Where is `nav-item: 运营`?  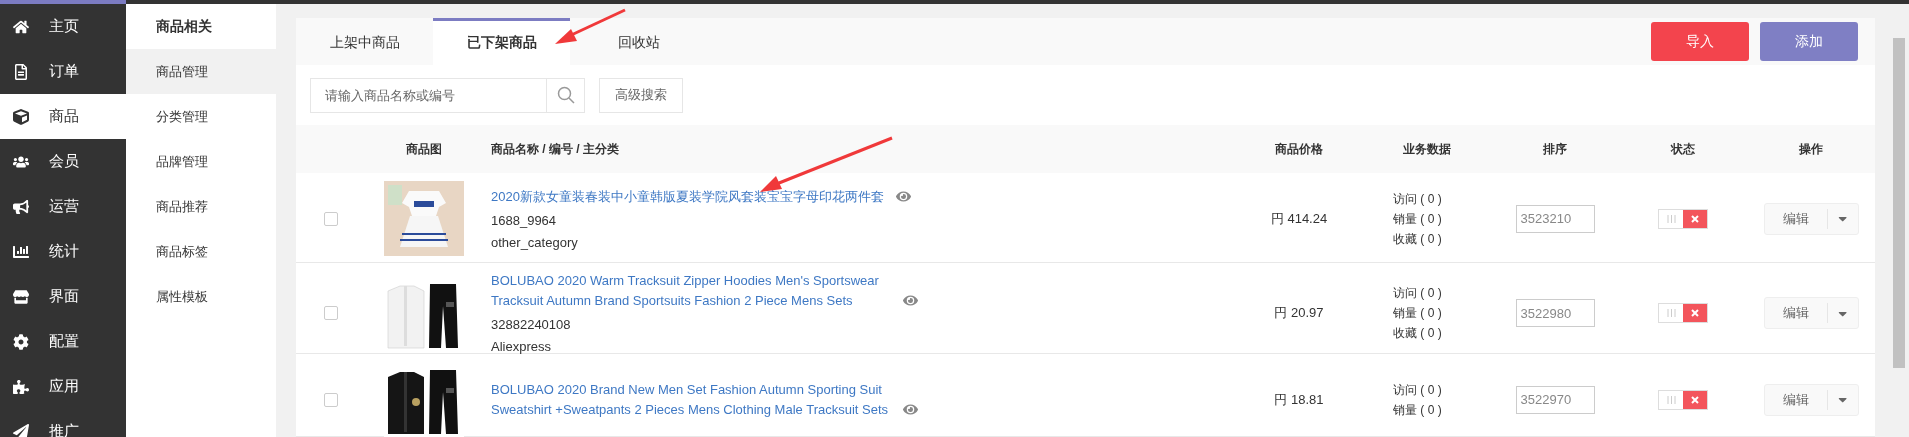 nav-item: 运营 is located at coordinates (63, 206).